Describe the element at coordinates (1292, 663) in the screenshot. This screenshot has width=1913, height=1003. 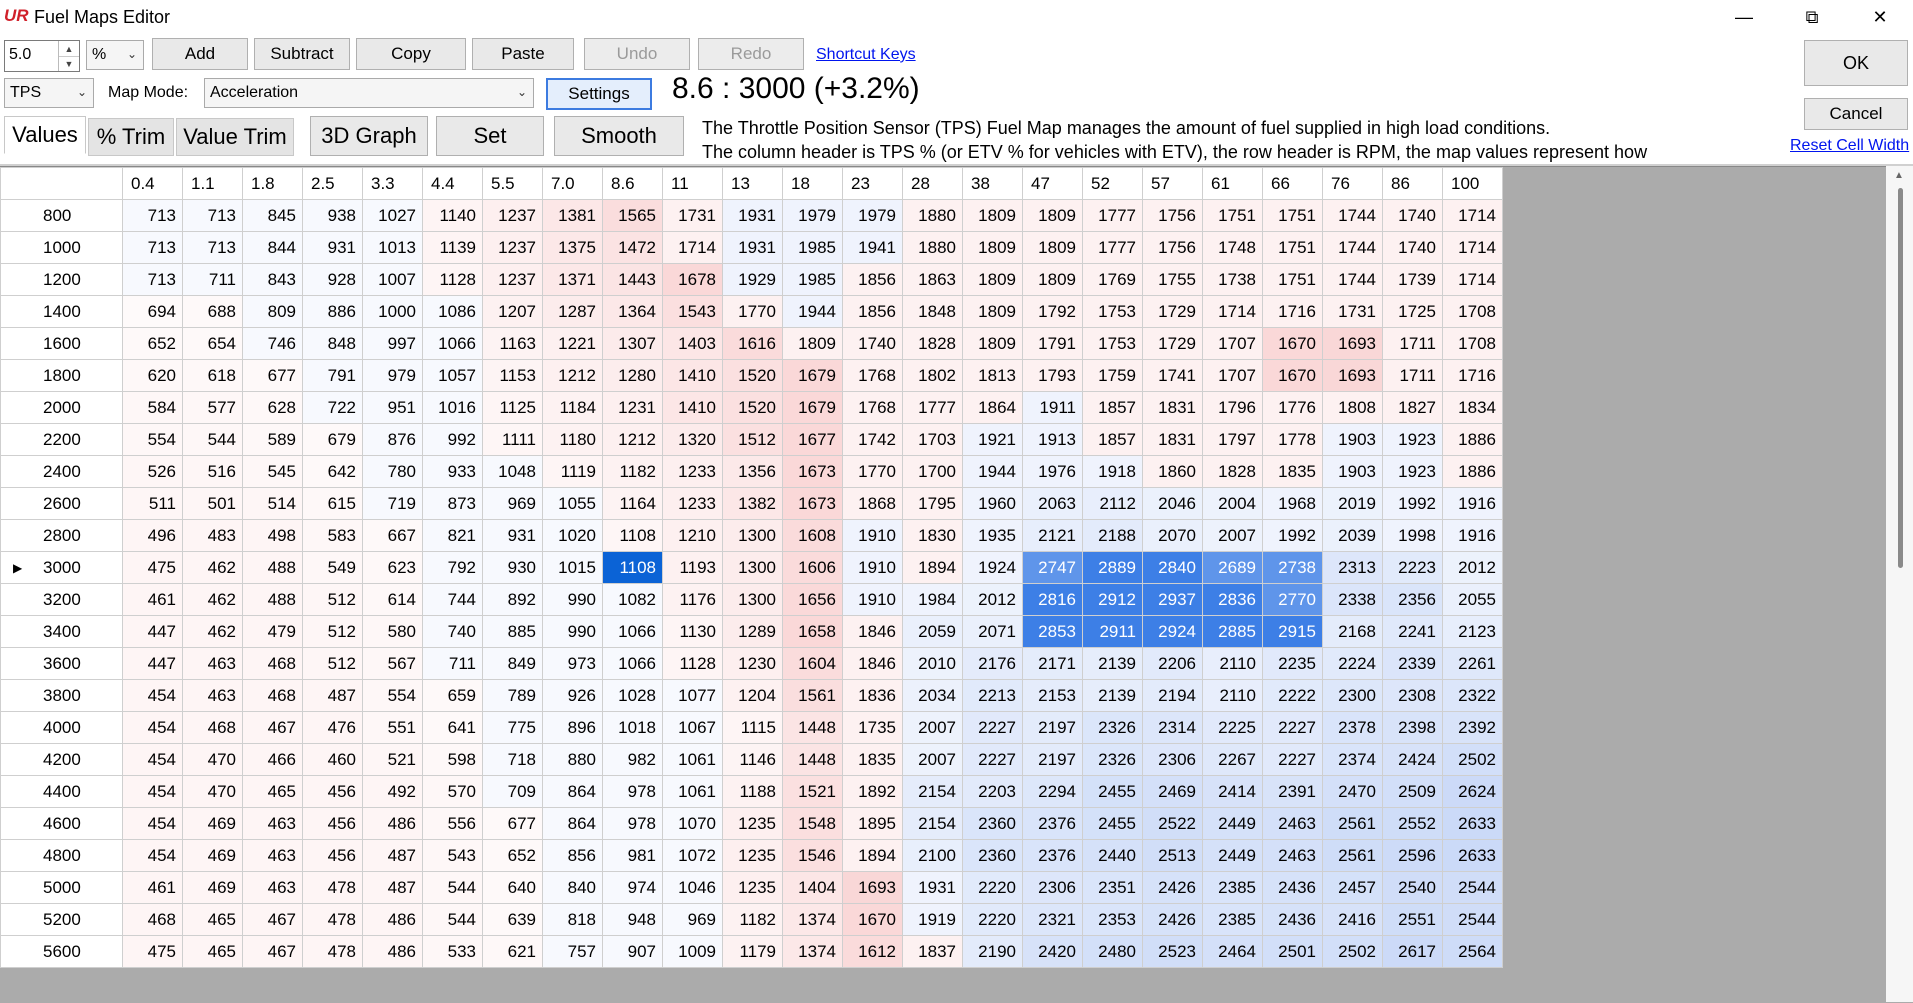
I see `map-cell: 2235` at that location.